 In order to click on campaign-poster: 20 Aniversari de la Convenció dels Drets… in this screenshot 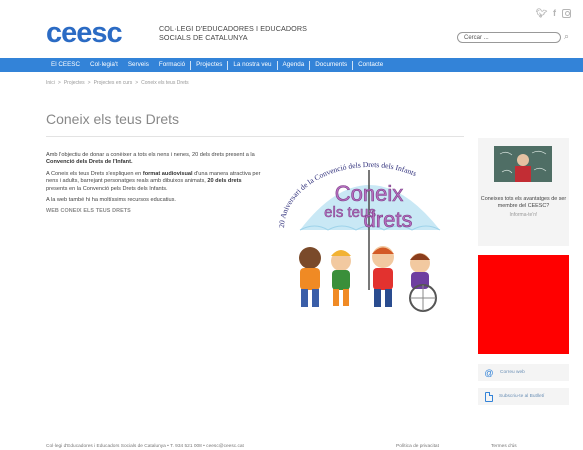, I will do `click(359, 236)`.